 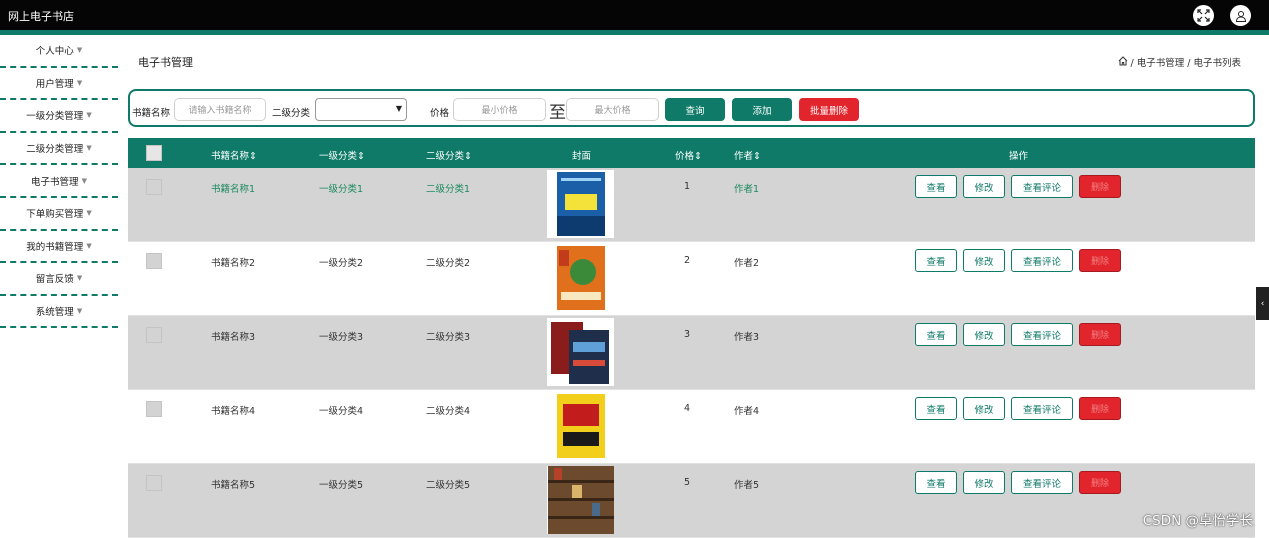 What do you see at coordinates (448, 189) in the screenshot?
I see `category2-cell: 二级分类1` at bounding box center [448, 189].